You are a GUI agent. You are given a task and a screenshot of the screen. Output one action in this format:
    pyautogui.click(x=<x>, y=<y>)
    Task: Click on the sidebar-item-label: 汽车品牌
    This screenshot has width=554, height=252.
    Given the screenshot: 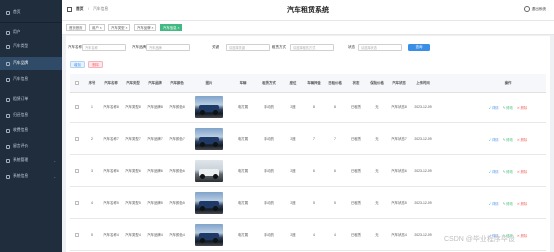 What is the action you would take?
    pyautogui.click(x=21, y=63)
    